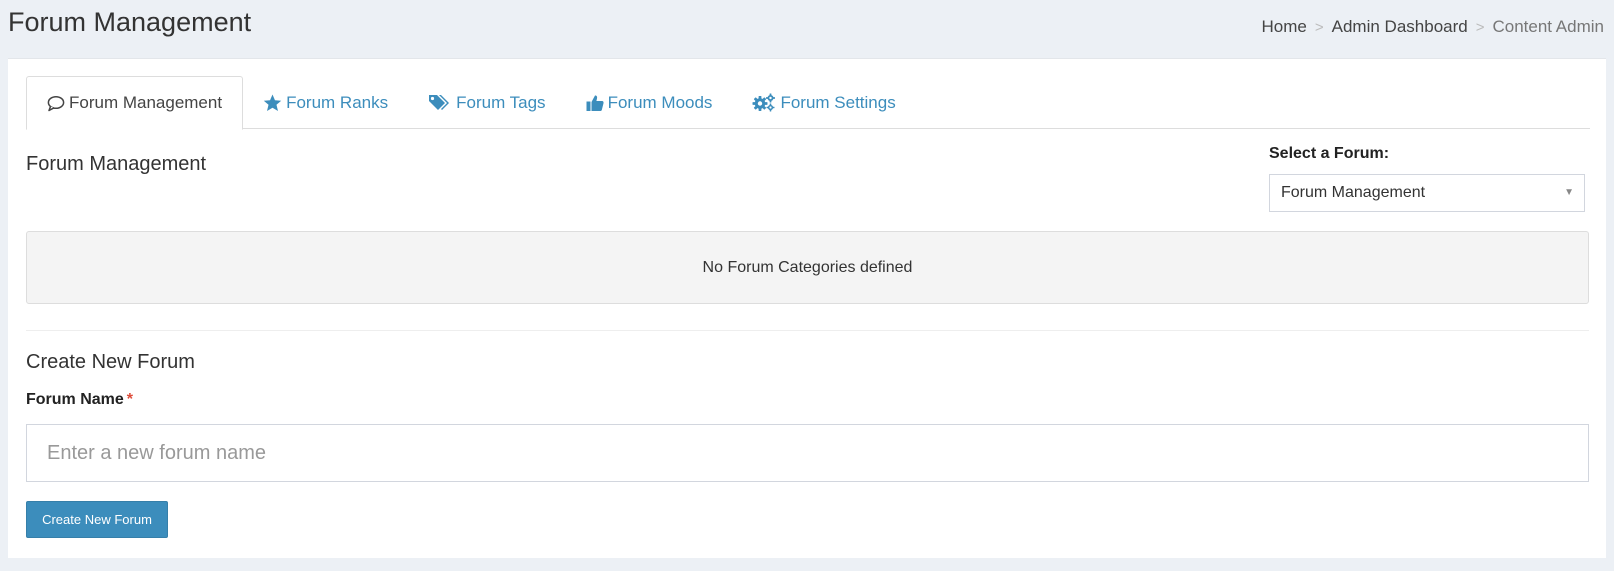 This screenshot has width=1614, height=571. What do you see at coordinates (130, 22) in the screenshot?
I see `page-title: Forum Management` at bounding box center [130, 22].